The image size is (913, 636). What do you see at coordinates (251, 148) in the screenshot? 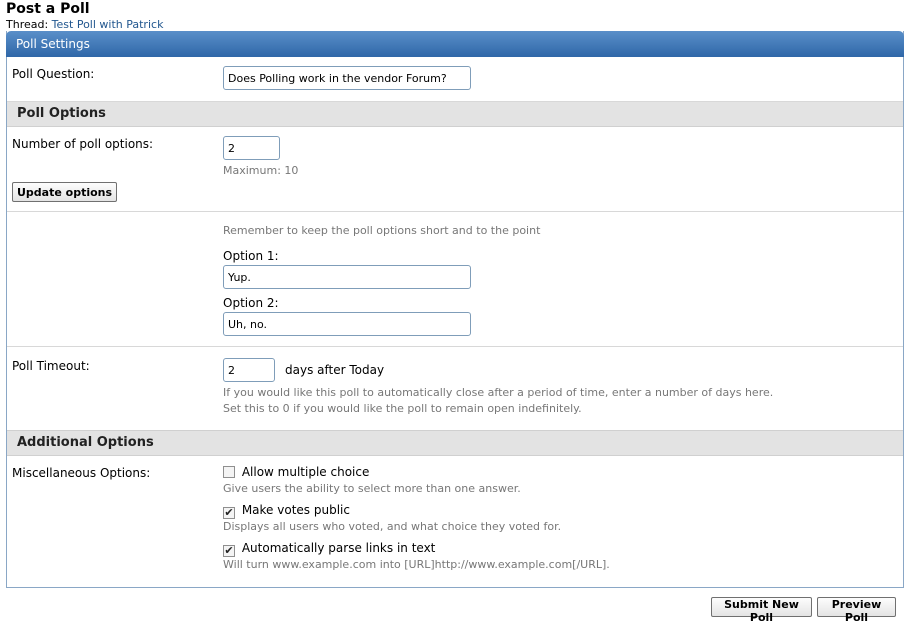
I see `option-count-input` at bounding box center [251, 148].